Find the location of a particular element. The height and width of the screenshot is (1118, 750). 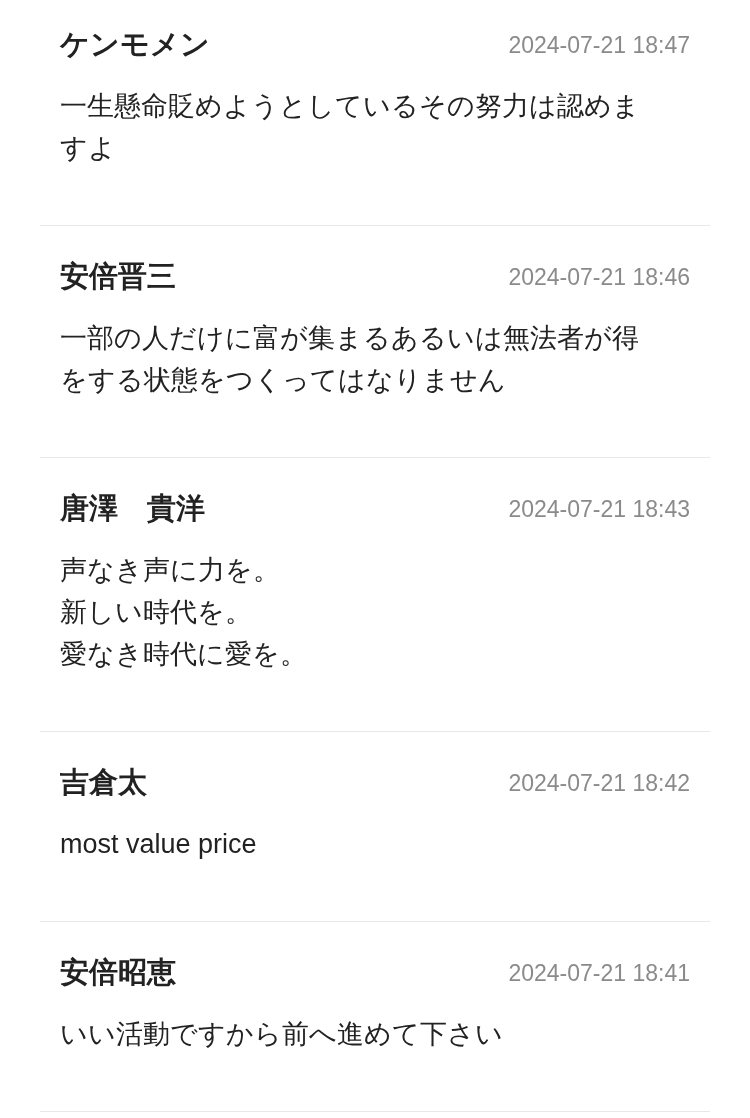

comment-text: 声なき声に力を。 is located at coordinates (170, 570).